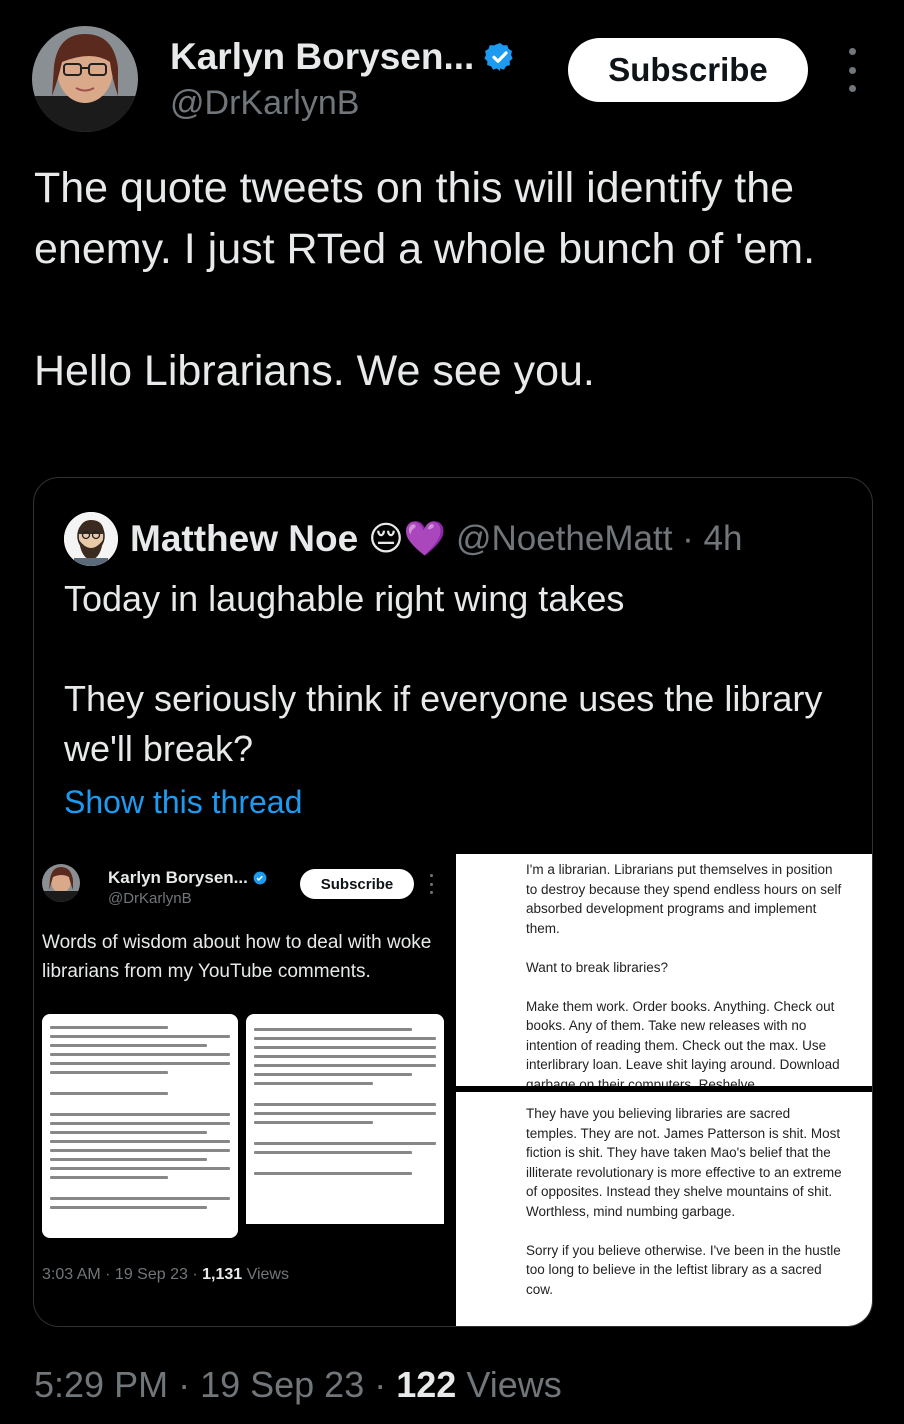  Describe the element at coordinates (61, 883) in the screenshot. I see `mini-author-avatar` at that location.